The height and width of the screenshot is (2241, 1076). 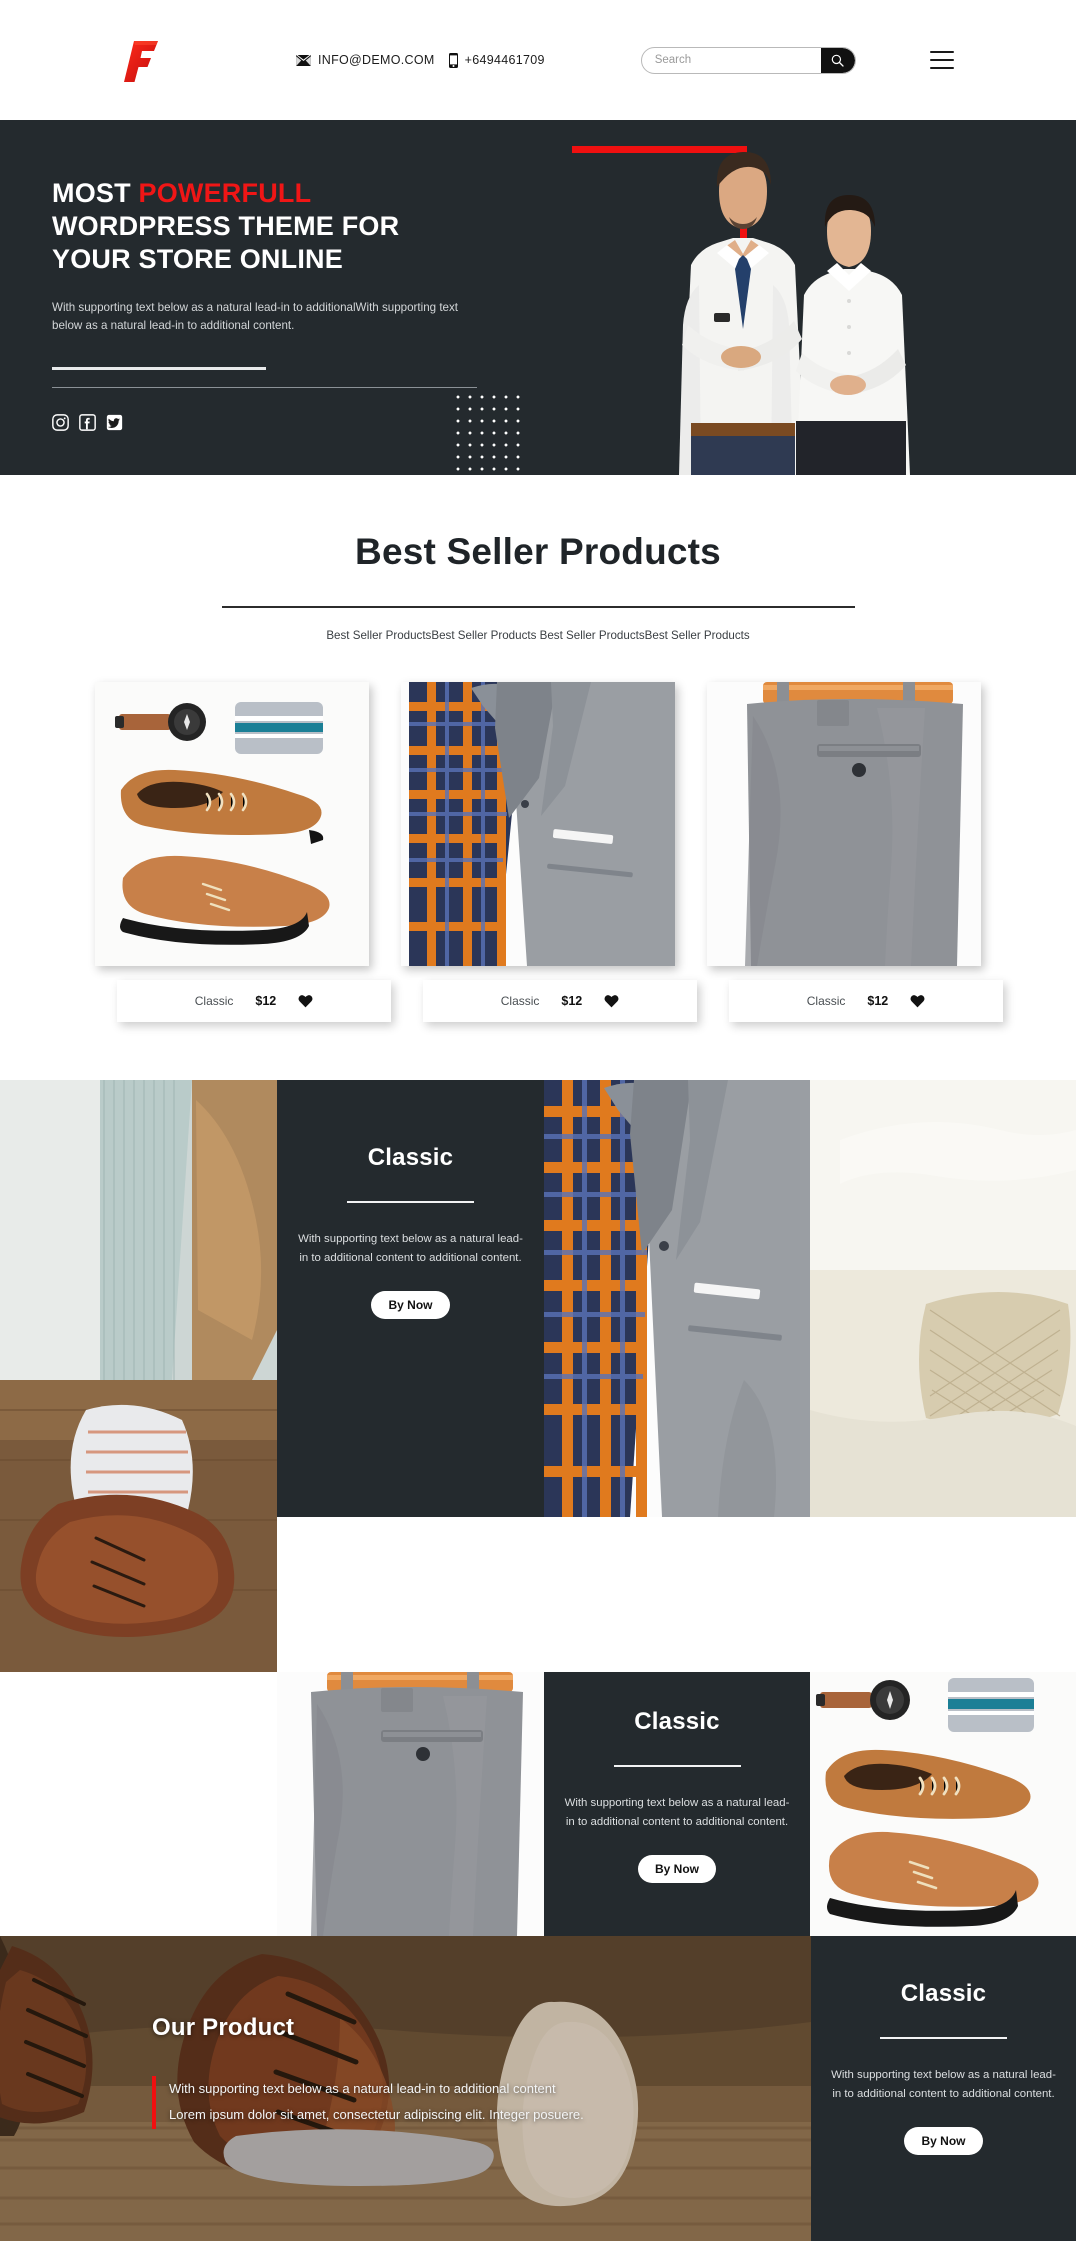 What do you see at coordinates (303, 60) in the screenshot?
I see `mail-icon` at bounding box center [303, 60].